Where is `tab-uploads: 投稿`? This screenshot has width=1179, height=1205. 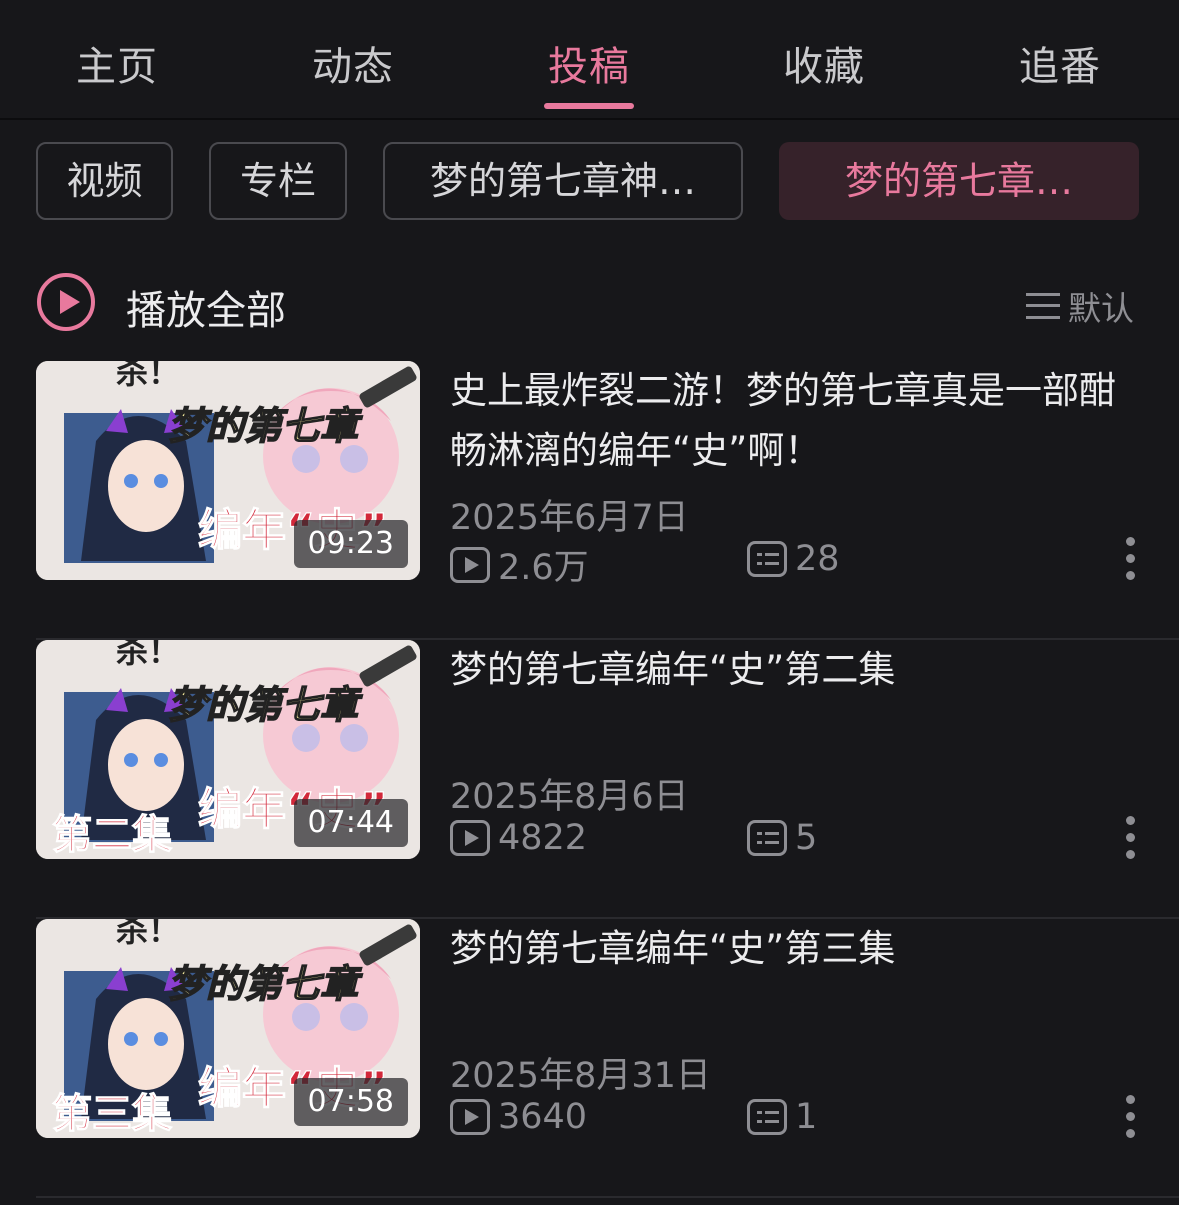 tab-uploads: 投稿 is located at coordinates (589, 63).